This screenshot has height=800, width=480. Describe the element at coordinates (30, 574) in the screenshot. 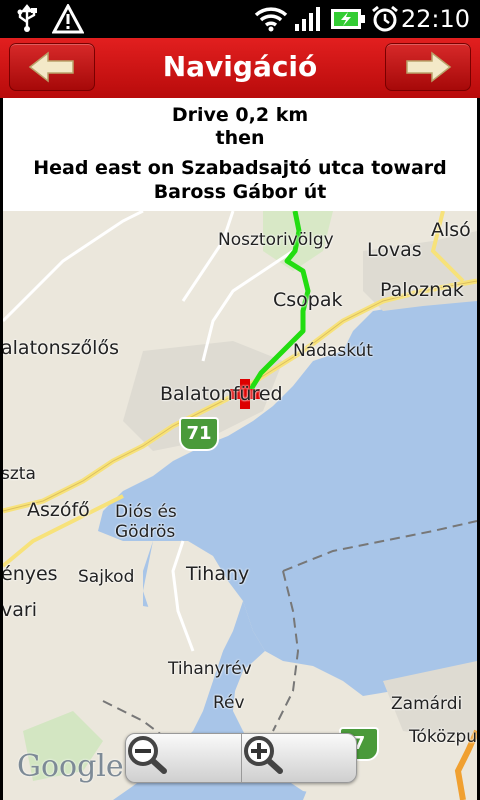

I see `map-label: ényes` at that location.